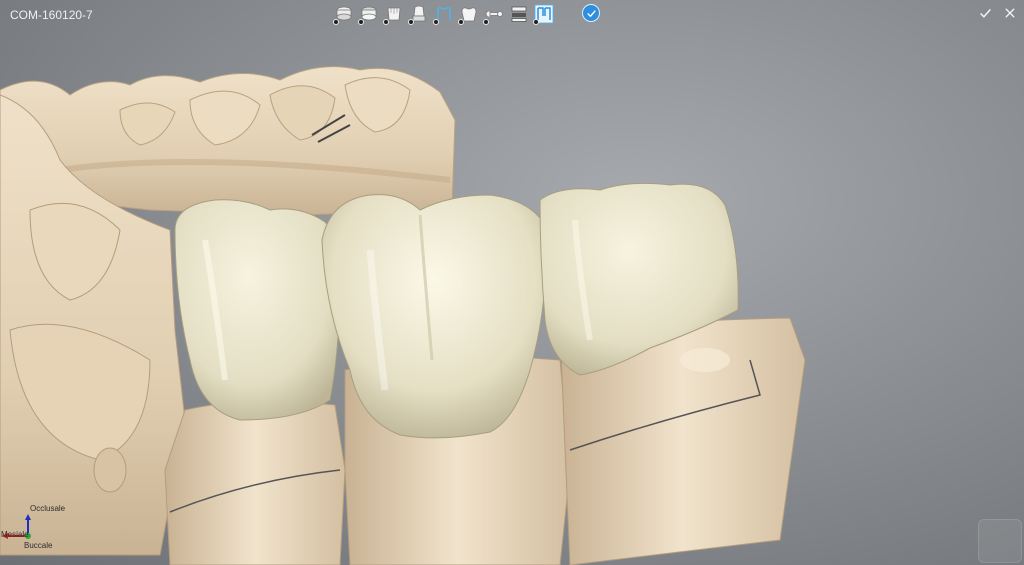 This screenshot has width=1024, height=565. I want to click on die-base-left, so click(255, 482).